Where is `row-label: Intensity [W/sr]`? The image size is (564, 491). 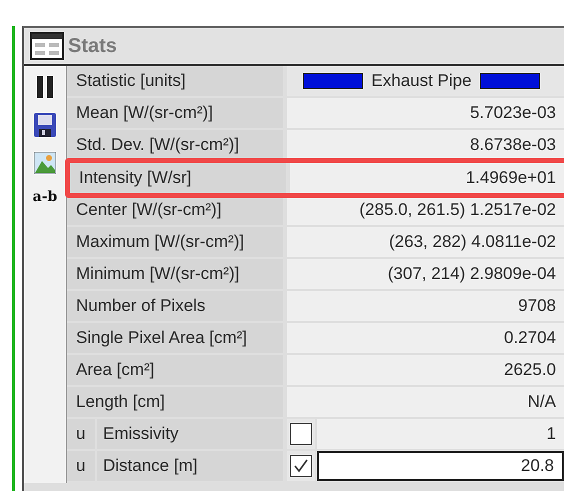
row-label: Intensity [W/sr] is located at coordinates (178, 178).